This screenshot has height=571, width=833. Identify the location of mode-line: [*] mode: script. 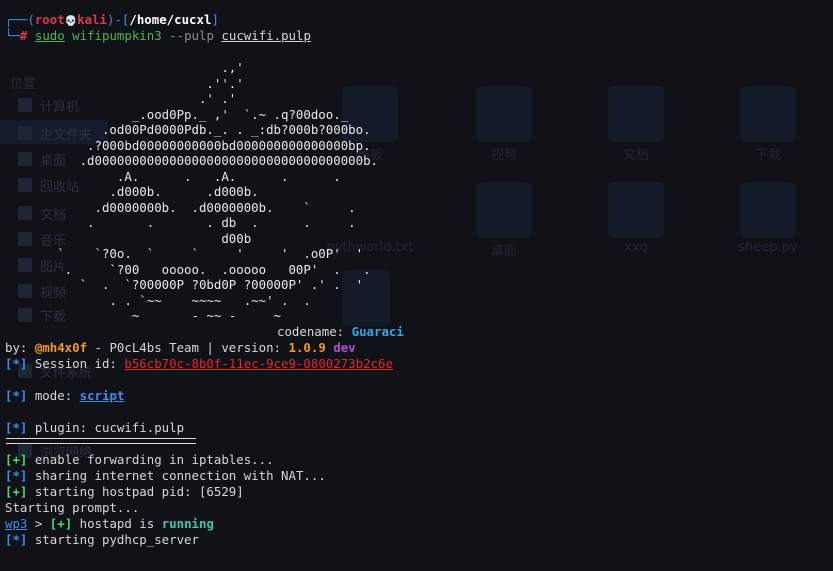
(417, 396).